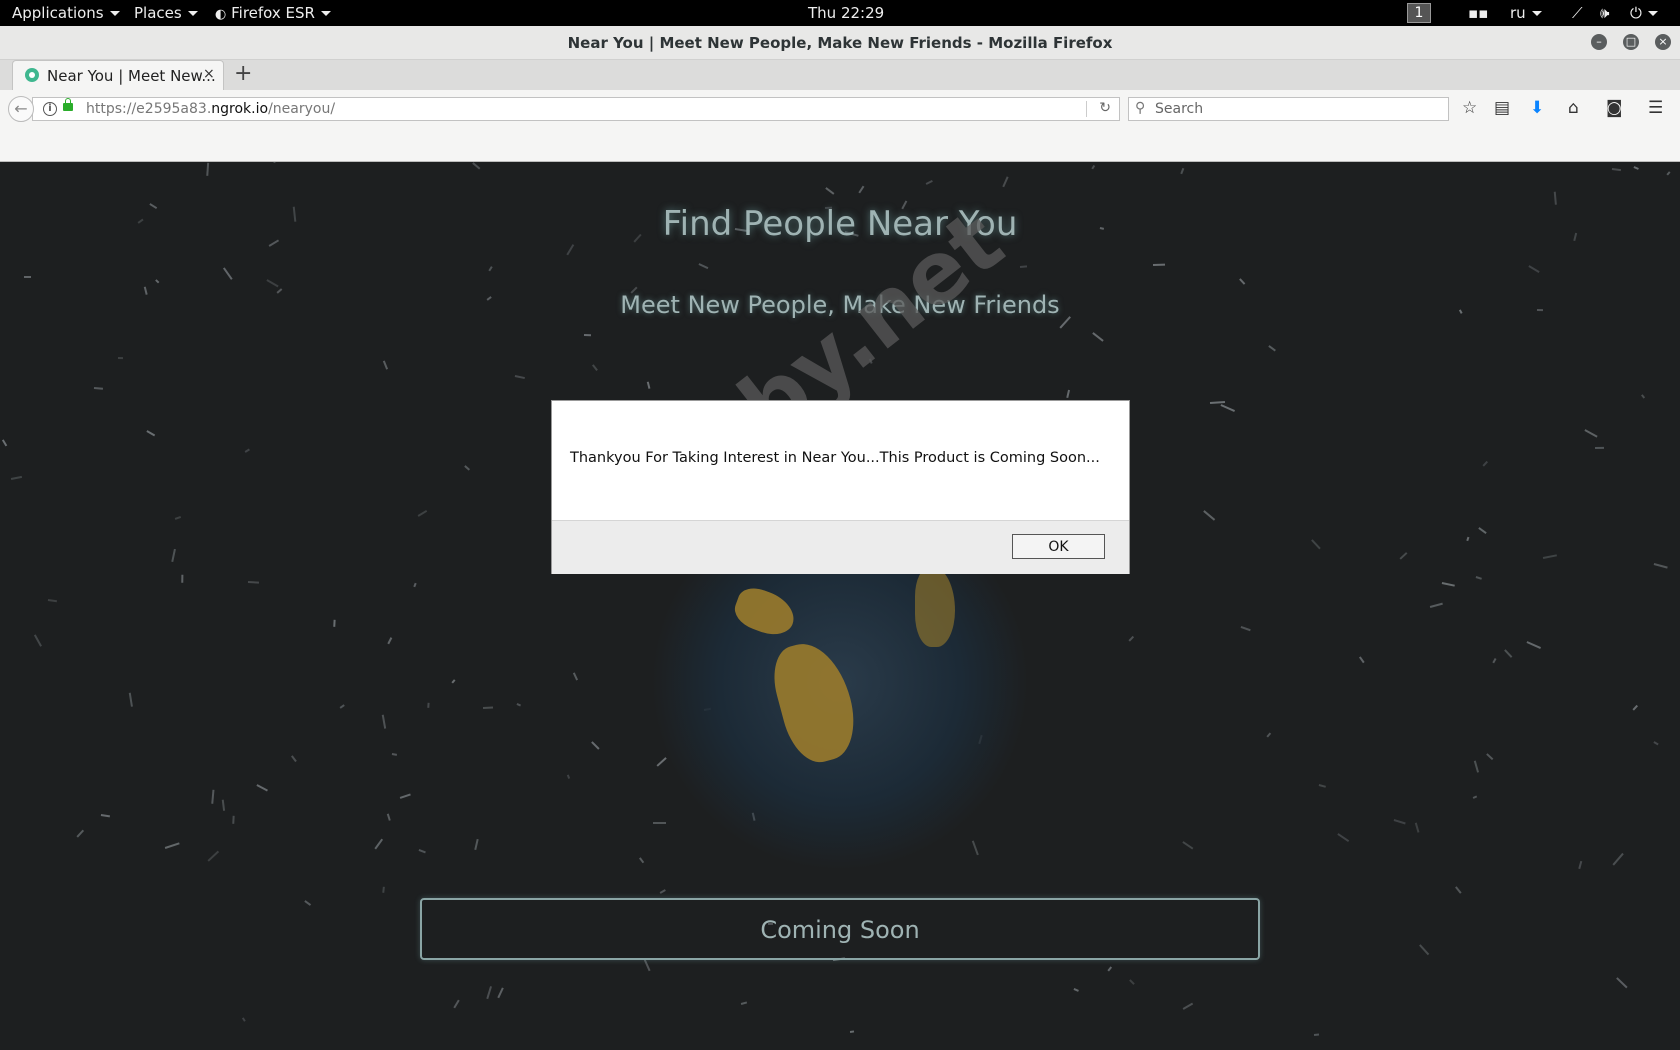  Describe the element at coordinates (273, 14) in the screenshot. I see `firefox-app-menu: ◐ Firefox ESR` at that location.